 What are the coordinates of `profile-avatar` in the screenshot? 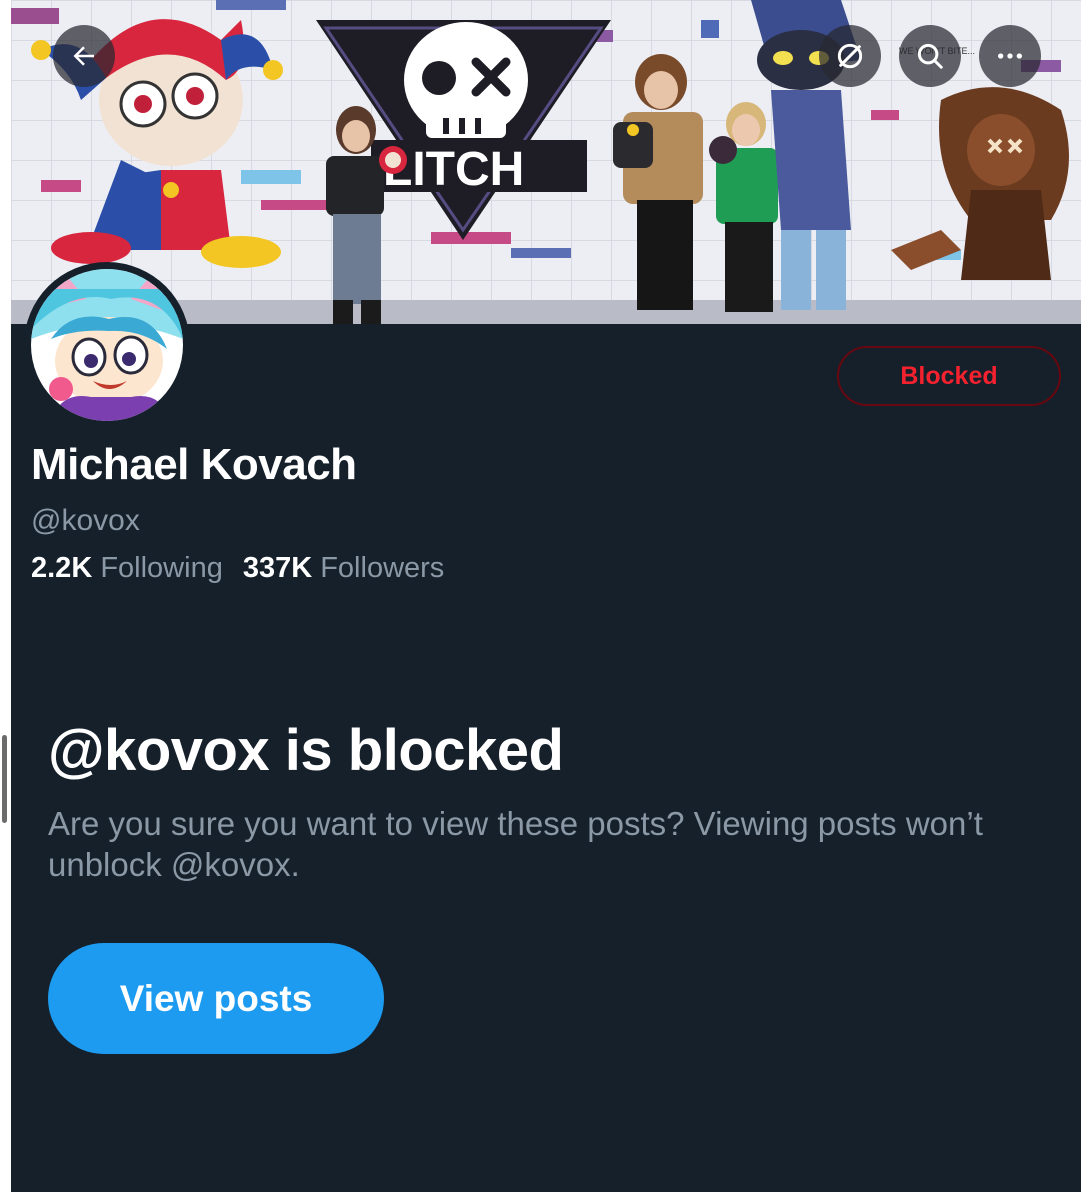 It's located at (107, 345).